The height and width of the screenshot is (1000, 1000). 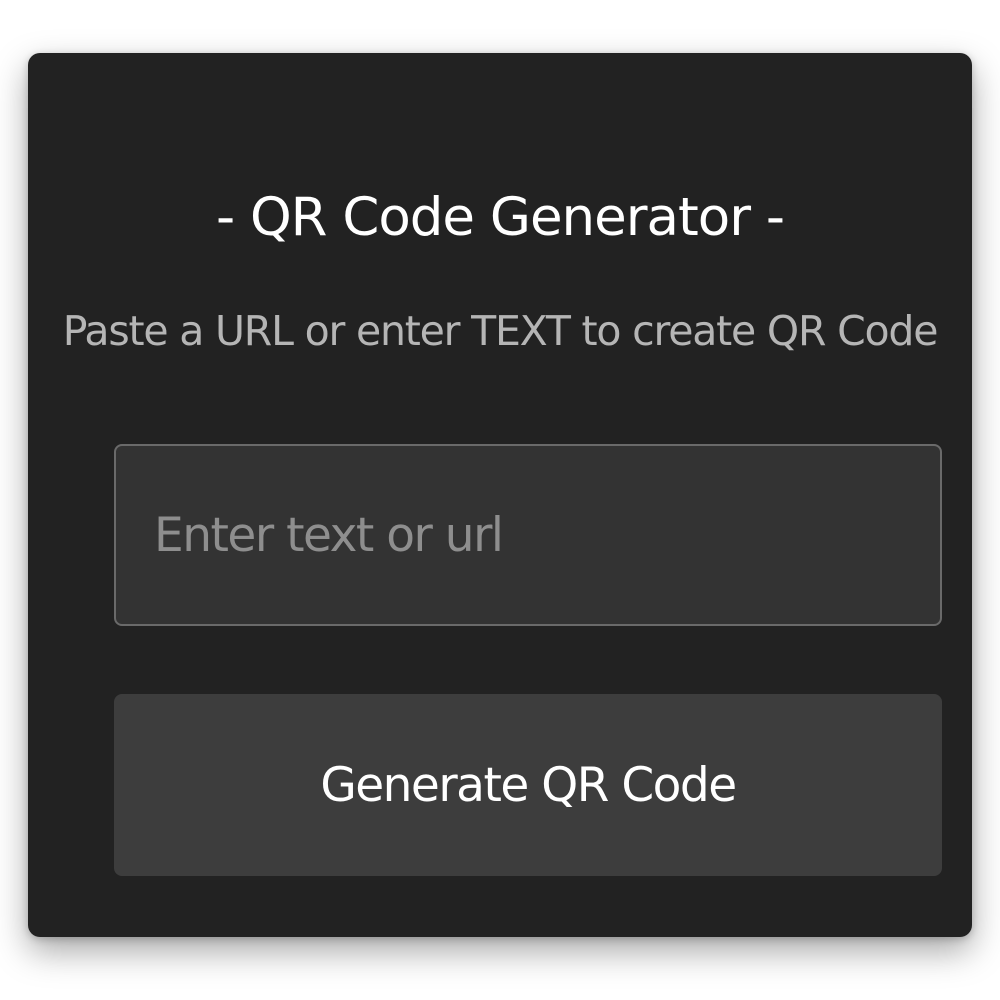 I want to click on page-title: - QR Code Generator -, so click(x=500, y=217).